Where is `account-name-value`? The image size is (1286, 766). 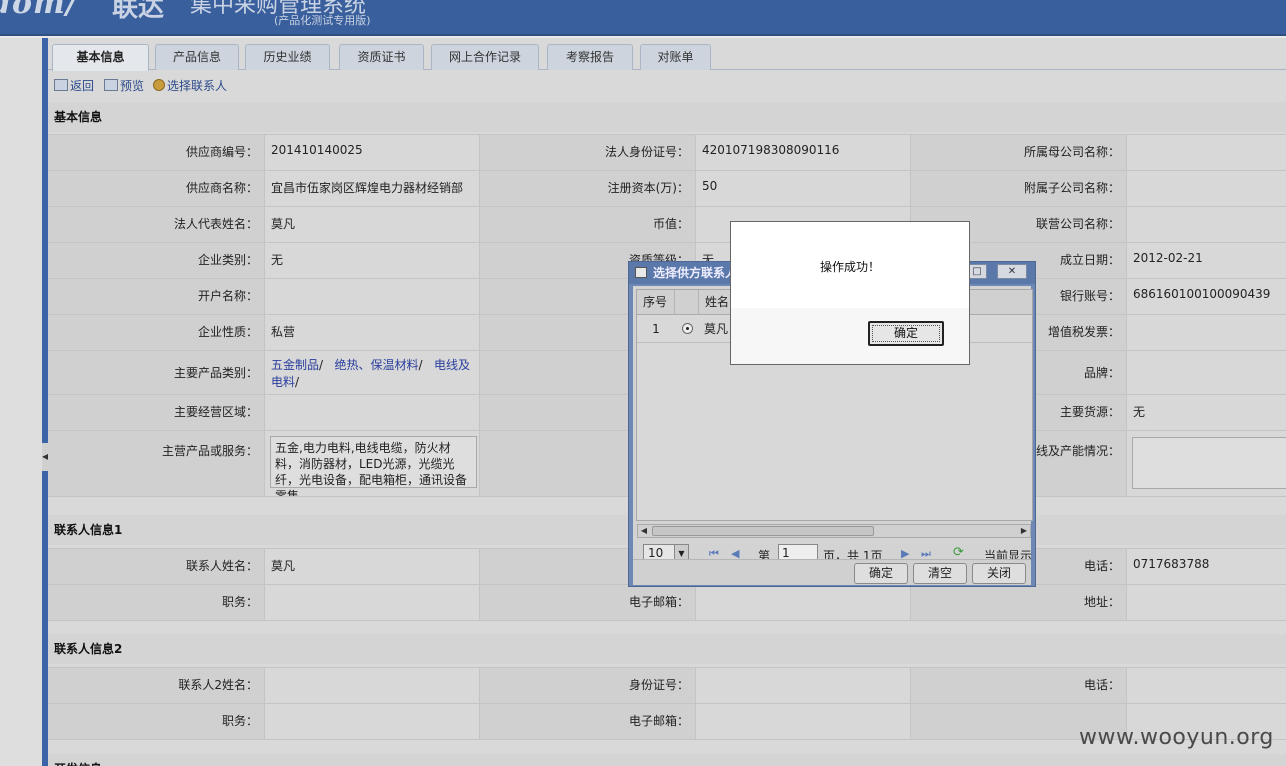
account-name-value is located at coordinates (372, 296).